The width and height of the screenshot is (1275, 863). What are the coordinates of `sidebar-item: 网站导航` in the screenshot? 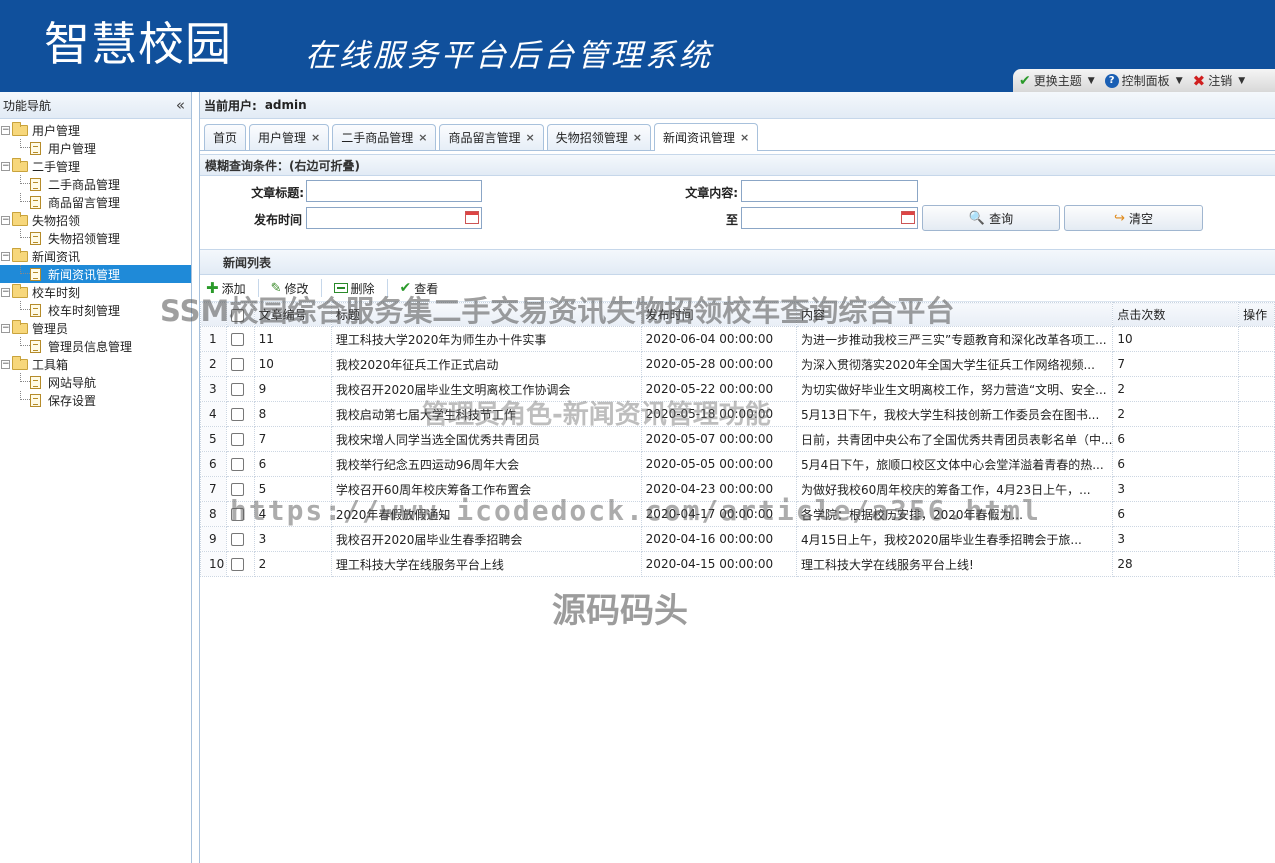 It's located at (95, 382).